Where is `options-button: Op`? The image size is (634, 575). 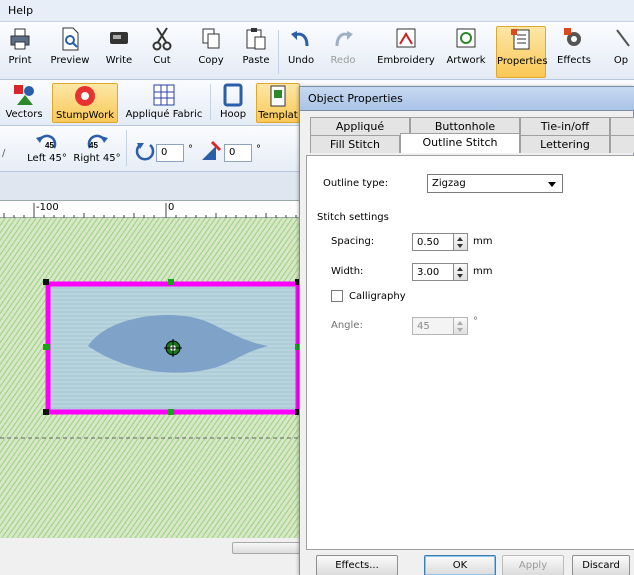 options-button: Op is located at coordinates (621, 52).